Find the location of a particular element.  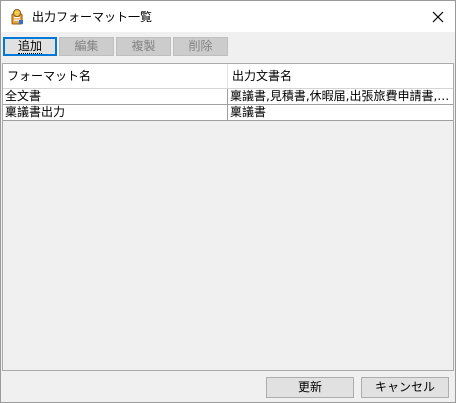

add-button-label: 追加 is located at coordinates (29, 46).